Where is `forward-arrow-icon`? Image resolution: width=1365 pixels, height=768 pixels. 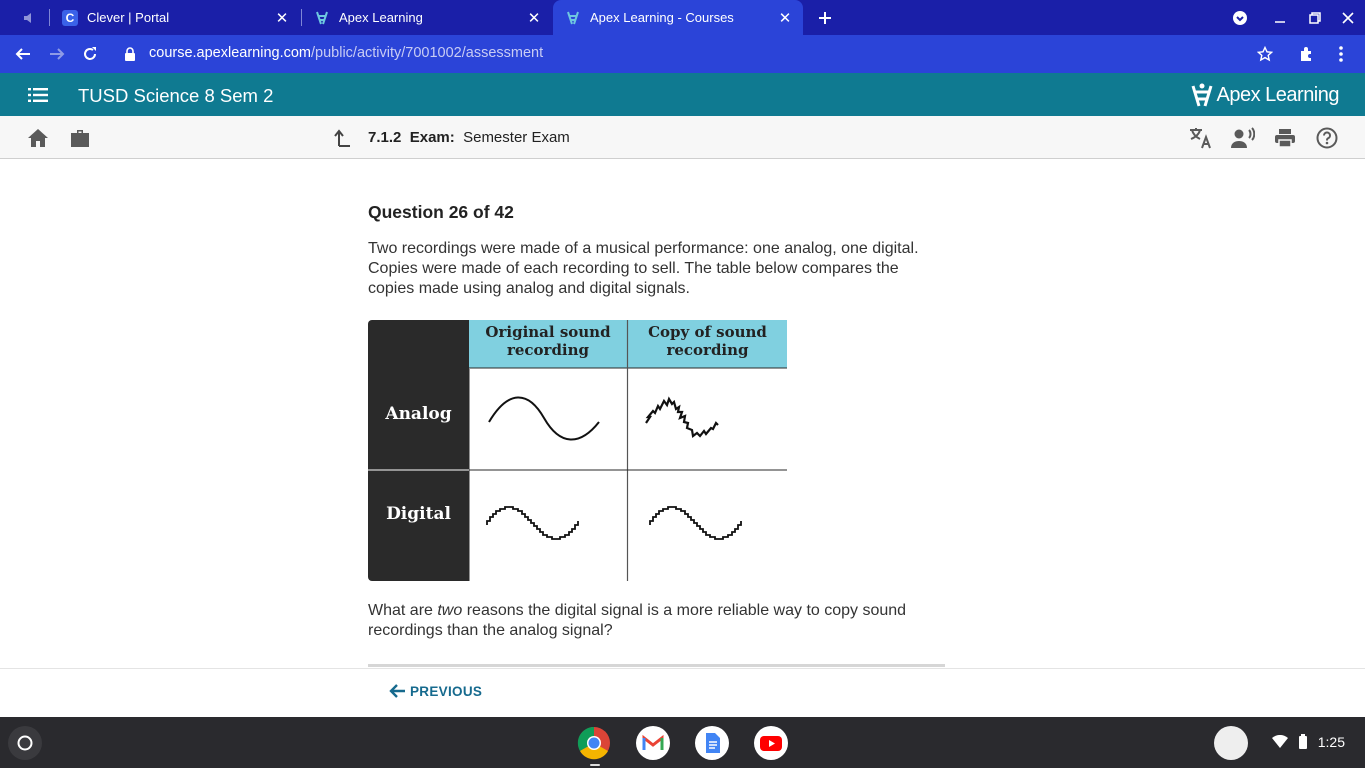
forward-arrow-icon is located at coordinates (57, 54).